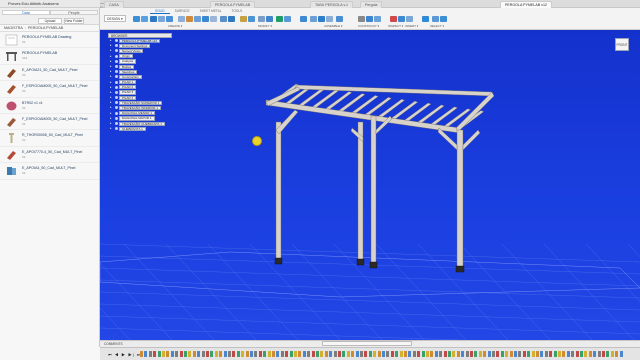 Image resolution: width=640 pixels, height=360 pixels. What do you see at coordinates (49, 89) in the screenshot?
I see `file-list-item: F_ESPIGOAM005_50_Cad_MULT_Pinei V1` at bounding box center [49, 89].